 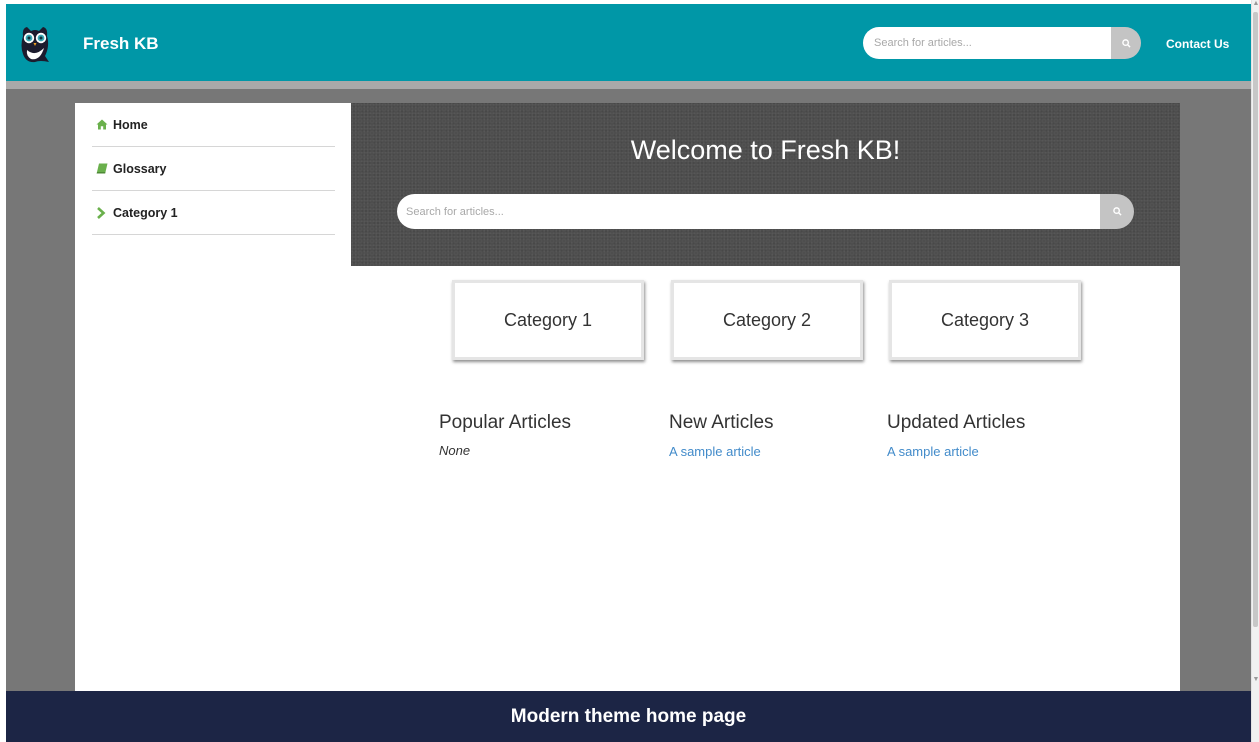 What do you see at coordinates (103, 124) in the screenshot?
I see `home-icon` at bounding box center [103, 124].